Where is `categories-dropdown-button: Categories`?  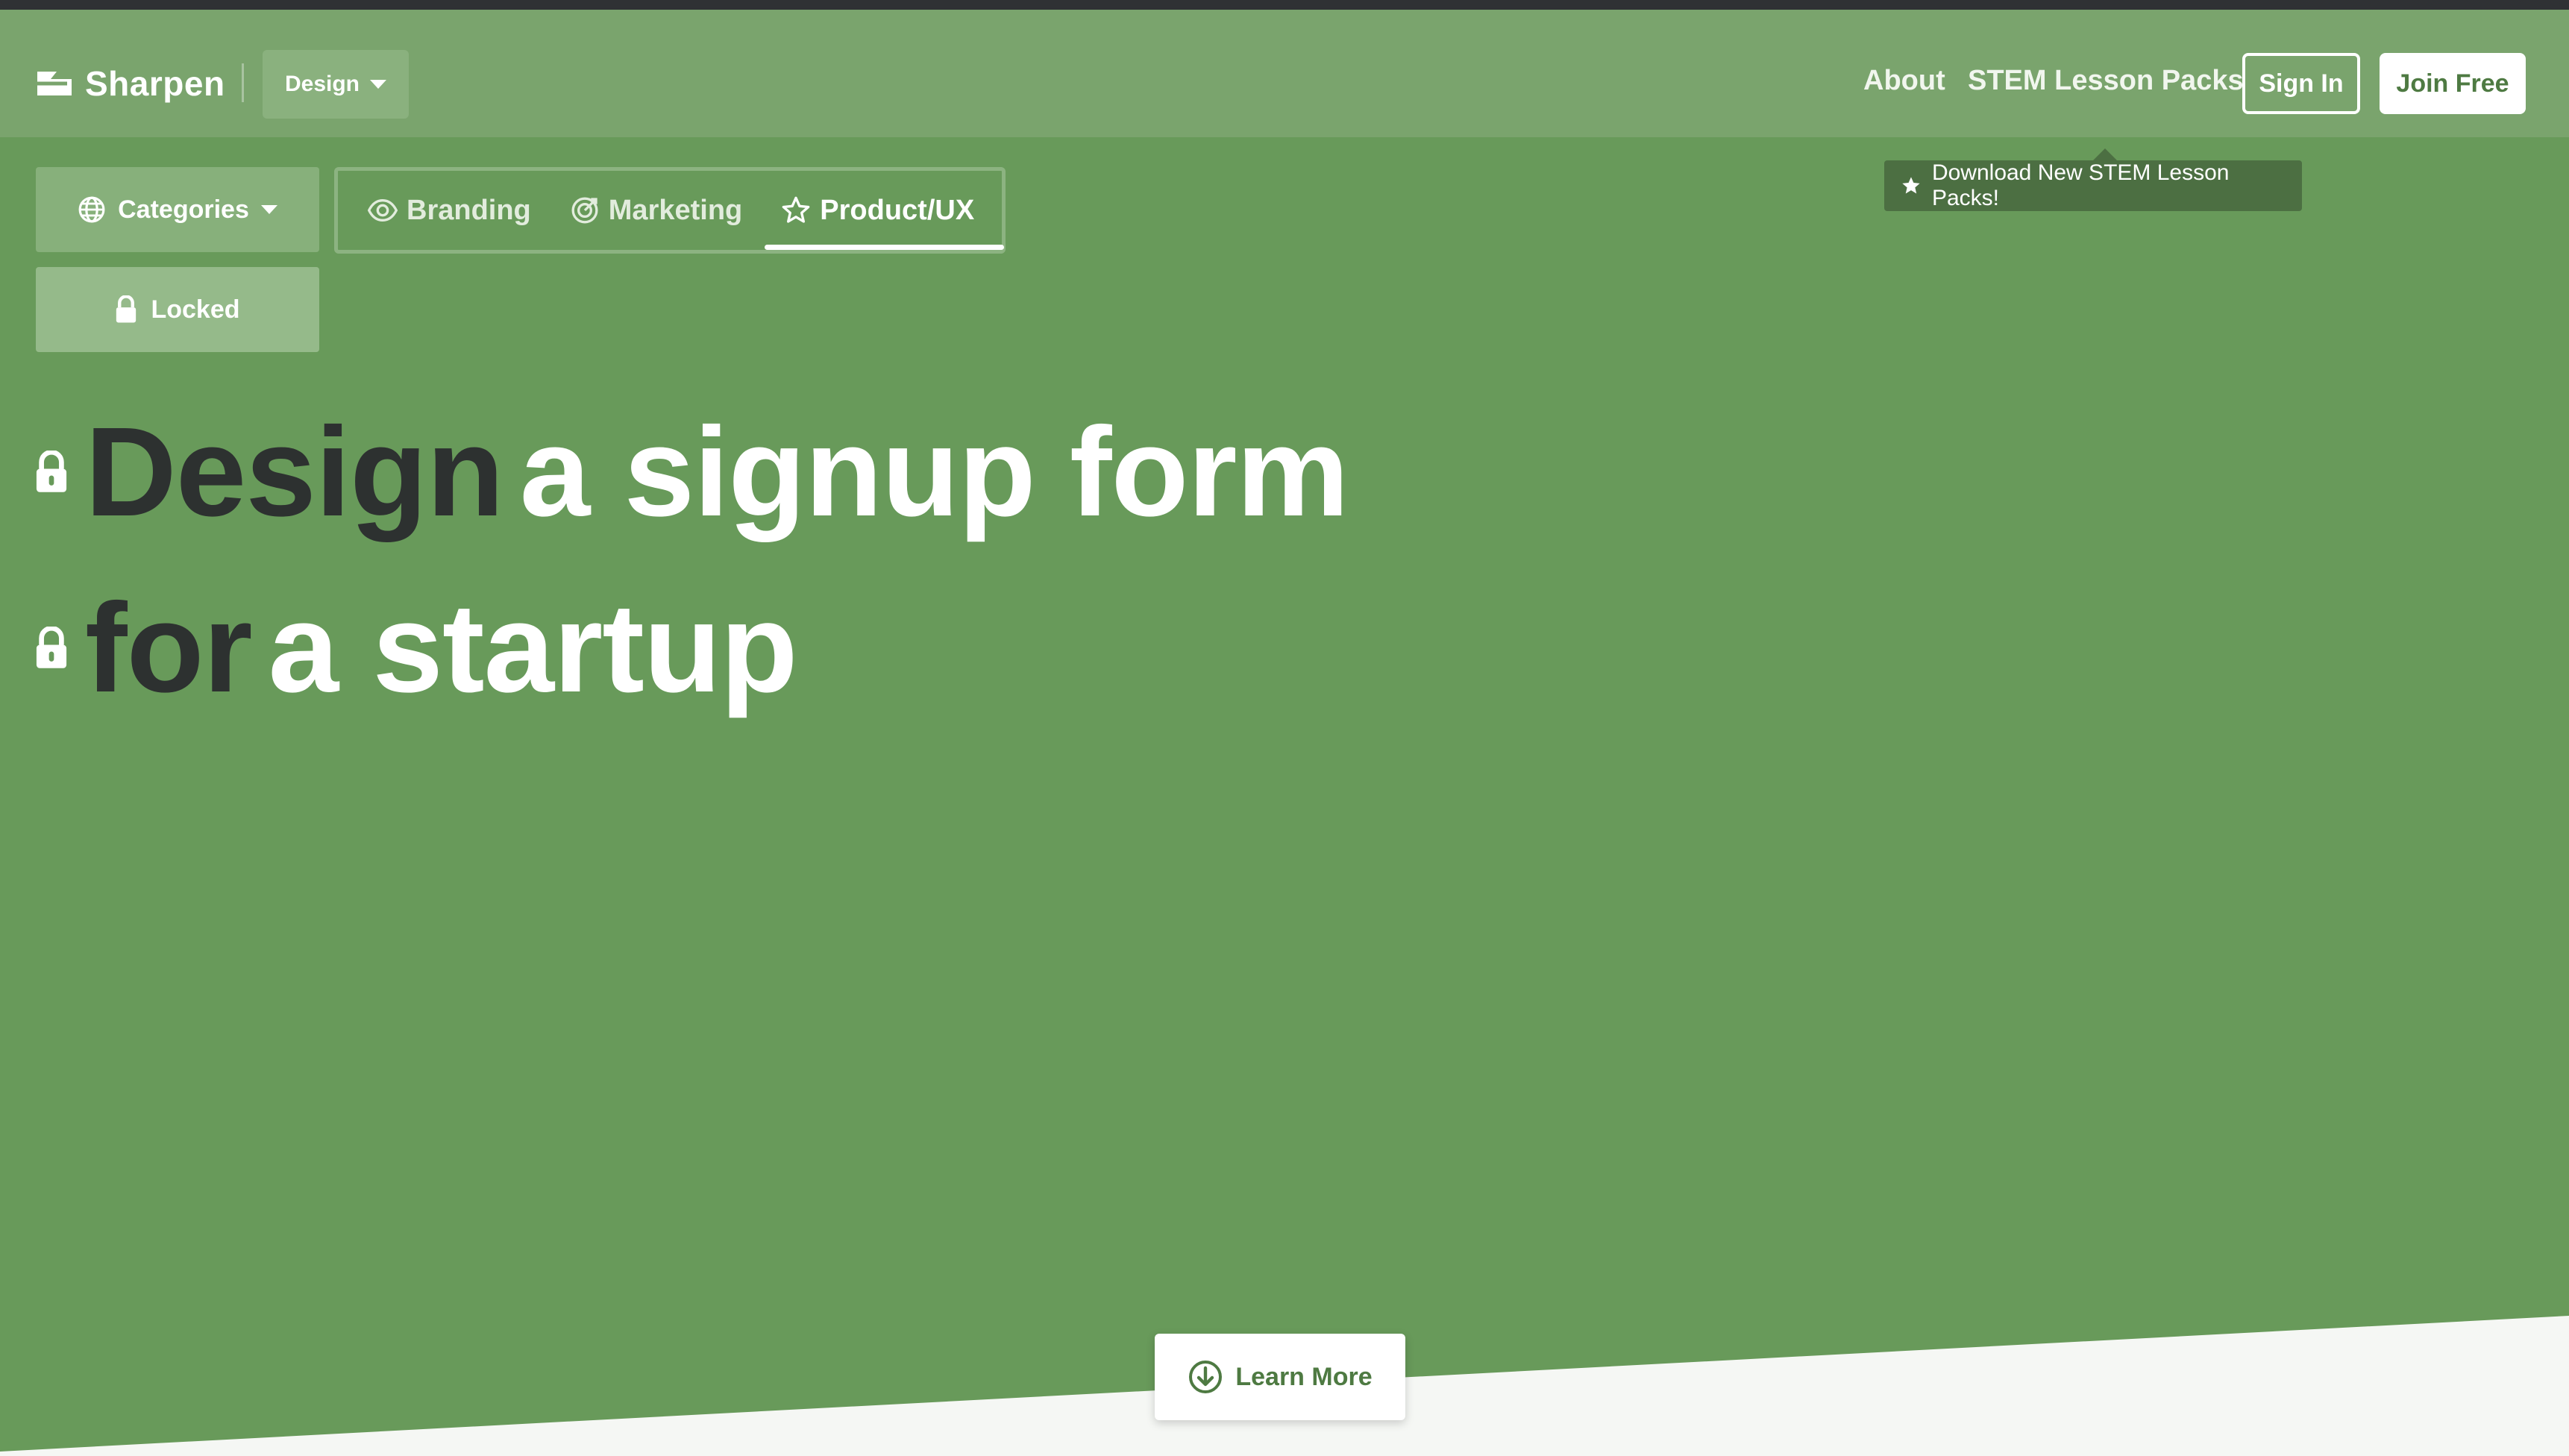 categories-dropdown-button: Categories is located at coordinates (178, 209).